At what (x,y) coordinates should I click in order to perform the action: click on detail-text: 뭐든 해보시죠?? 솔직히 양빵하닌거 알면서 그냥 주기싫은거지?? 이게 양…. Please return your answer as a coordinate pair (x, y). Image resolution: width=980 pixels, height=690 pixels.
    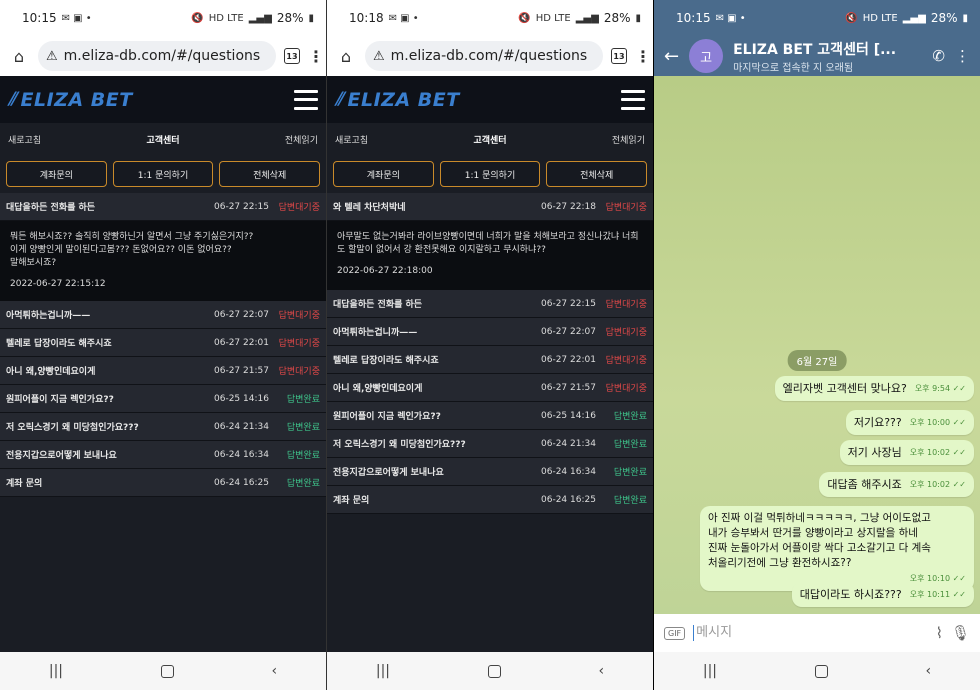
    Looking at the image, I should click on (132, 250).